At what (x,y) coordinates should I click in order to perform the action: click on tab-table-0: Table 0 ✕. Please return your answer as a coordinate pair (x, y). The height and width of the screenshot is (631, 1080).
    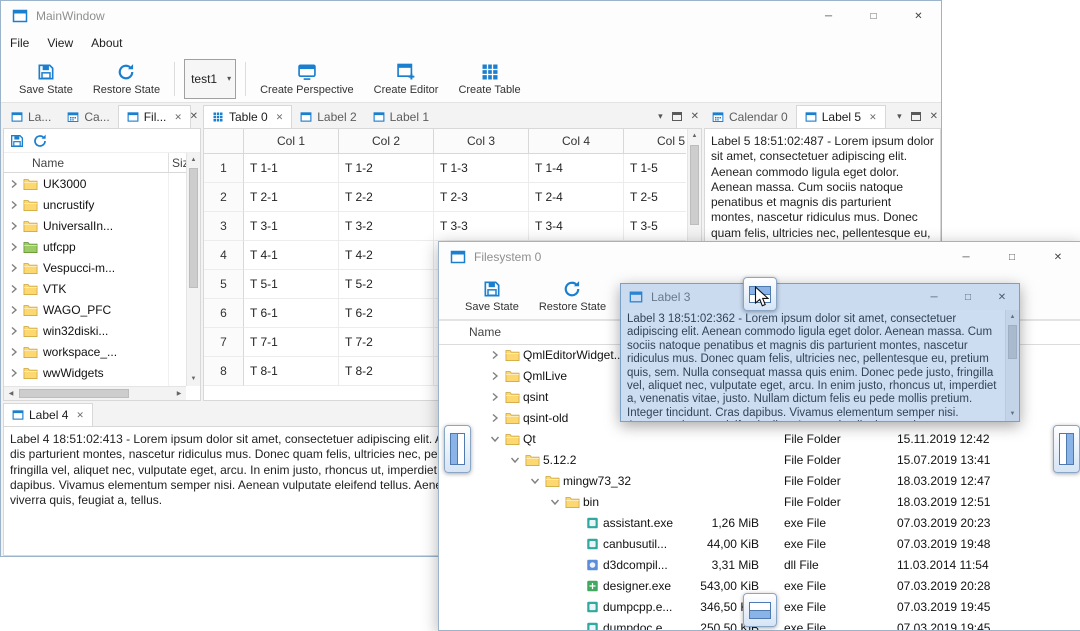
    Looking at the image, I should click on (248, 116).